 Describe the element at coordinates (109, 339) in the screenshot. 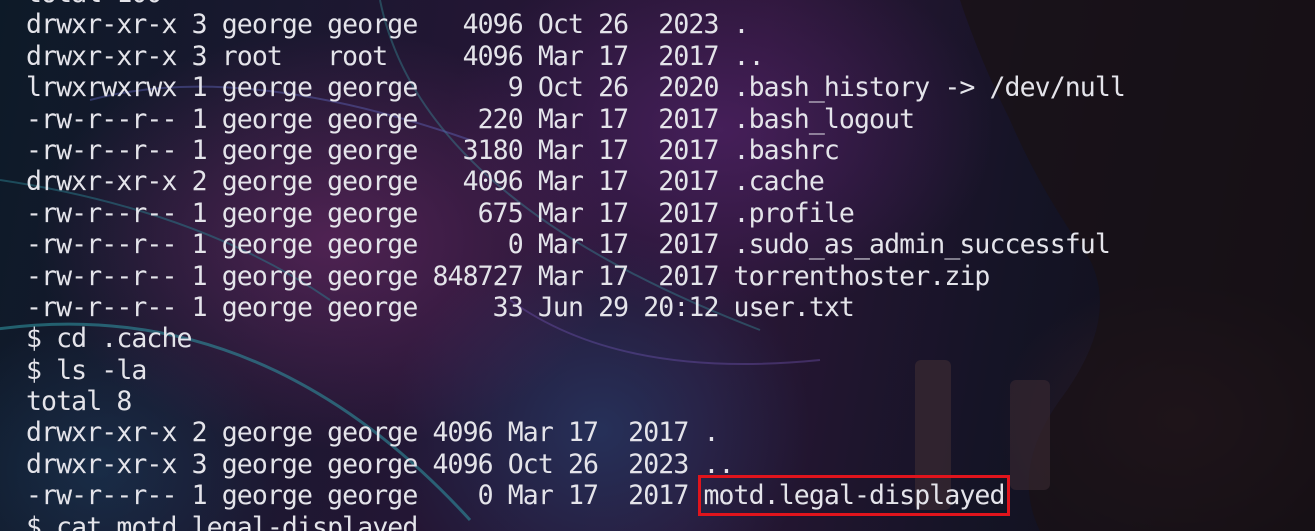

I see `terminal-line-text: $ cd .cache` at that location.